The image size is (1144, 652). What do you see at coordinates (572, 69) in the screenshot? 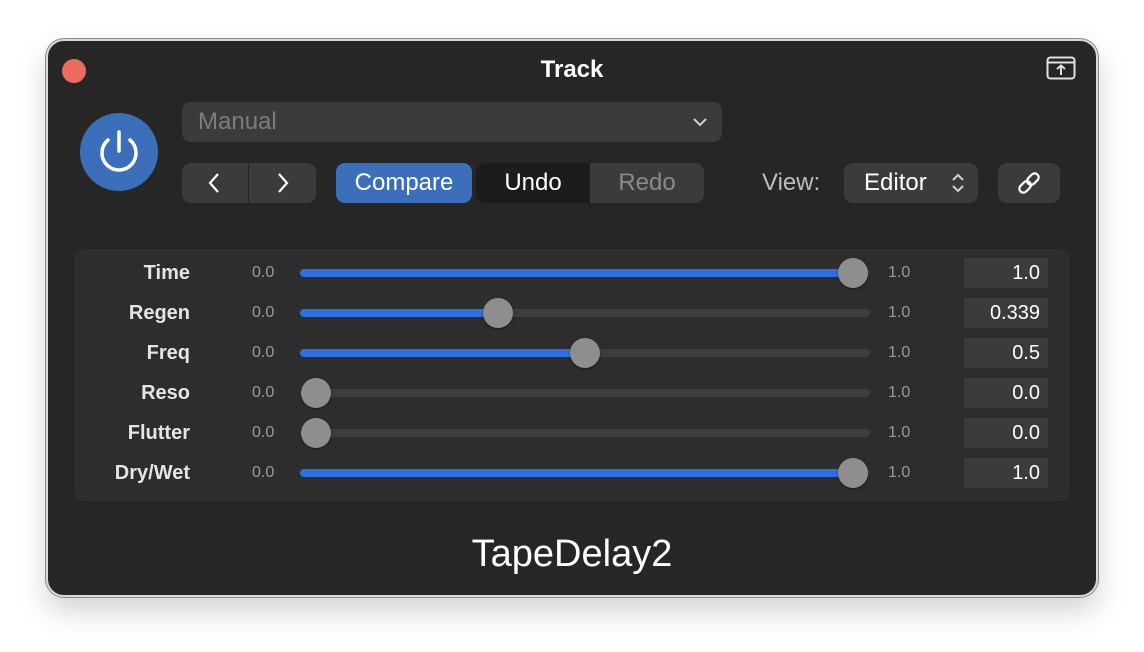
I see `window-title: Track` at bounding box center [572, 69].